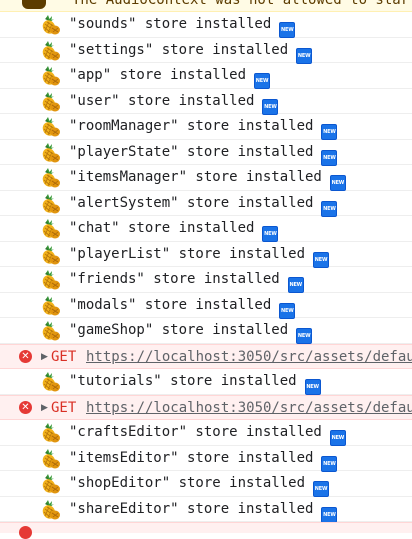  I want to click on partial-error-row, so click(206, 530).